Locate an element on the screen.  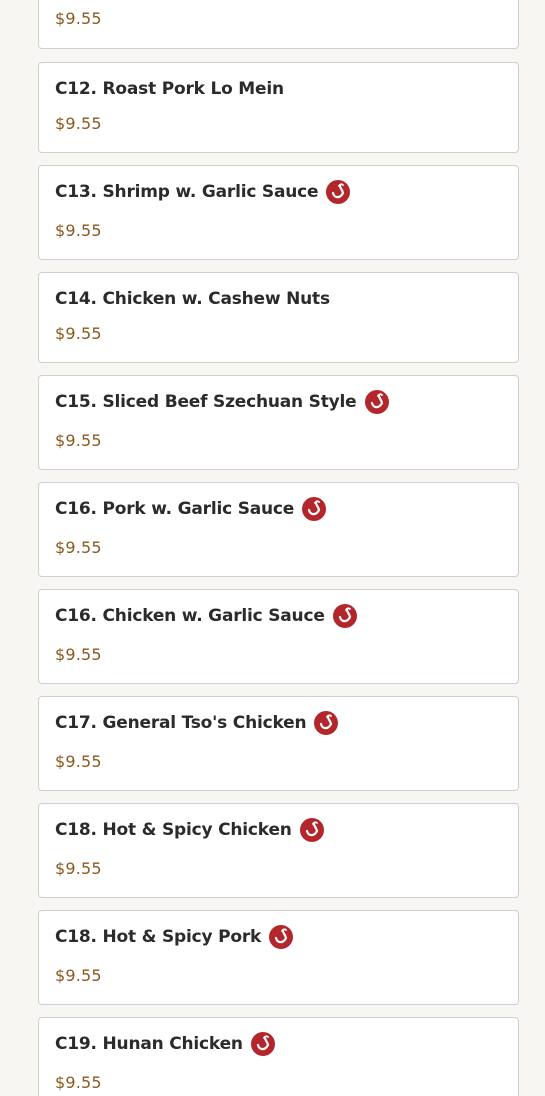
menu-item-card: C15. Sliced Beef Szechuan Style $9.55 is located at coordinates (278, 422).